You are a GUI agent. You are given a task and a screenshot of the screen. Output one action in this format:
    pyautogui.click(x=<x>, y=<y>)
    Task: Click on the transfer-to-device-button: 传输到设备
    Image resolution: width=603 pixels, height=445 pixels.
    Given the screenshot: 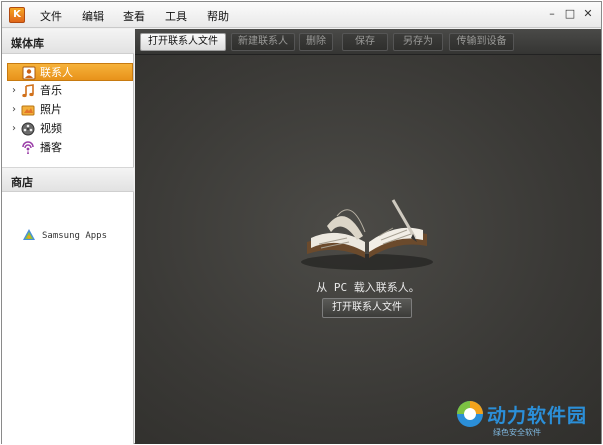 What is the action you would take?
    pyautogui.click(x=481, y=42)
    